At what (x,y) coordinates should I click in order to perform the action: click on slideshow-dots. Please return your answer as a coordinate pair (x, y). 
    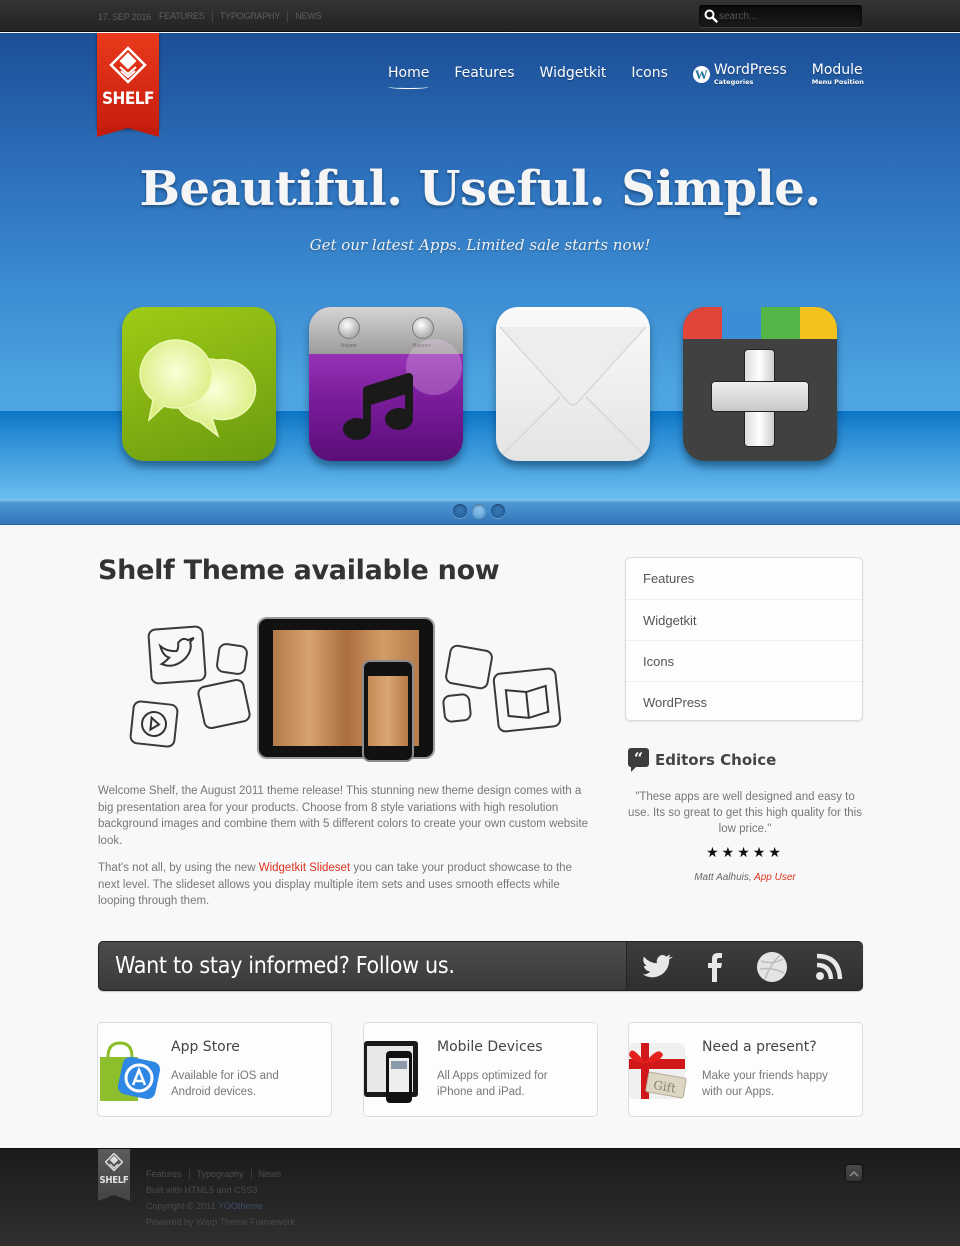
    Looking at the image, I should click on (481, 511).